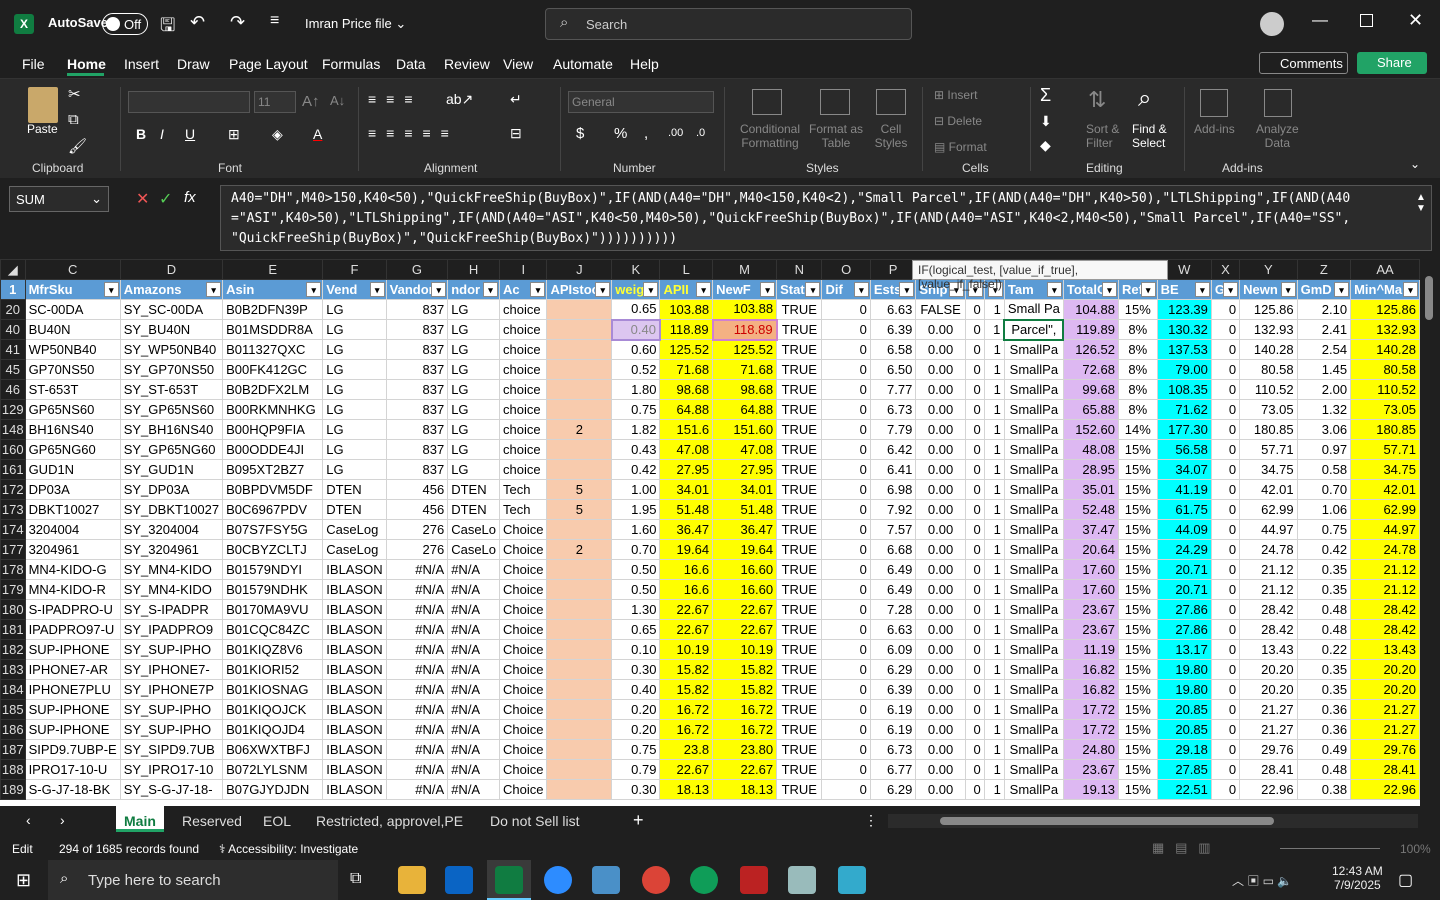  What do you see at coordinates (1184, 429) in the screenshot?
I see `cell: 177.30` at bounding box center [1184, 429].